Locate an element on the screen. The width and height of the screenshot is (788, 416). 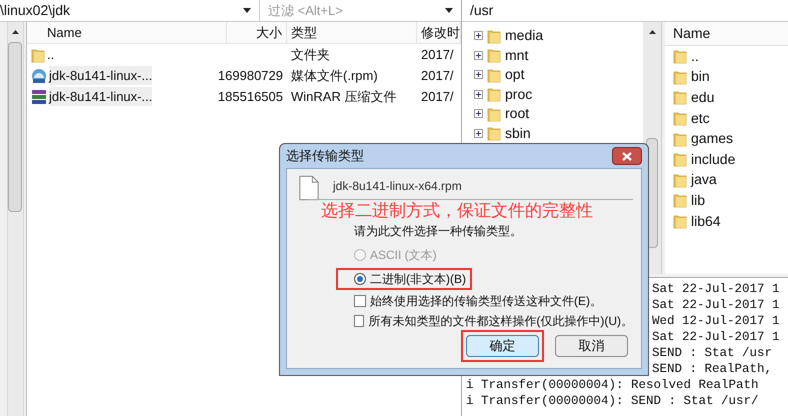
log-line: SEND : Stat /usr is located at coordinates (712, 353).